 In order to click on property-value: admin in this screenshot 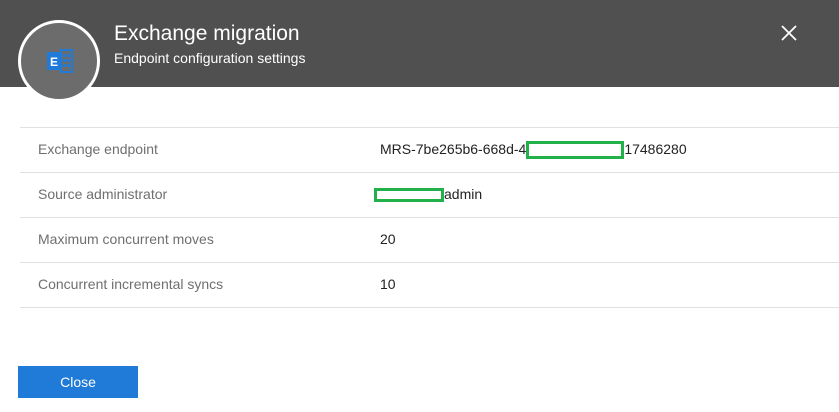, I will do `click(428, 194)`.